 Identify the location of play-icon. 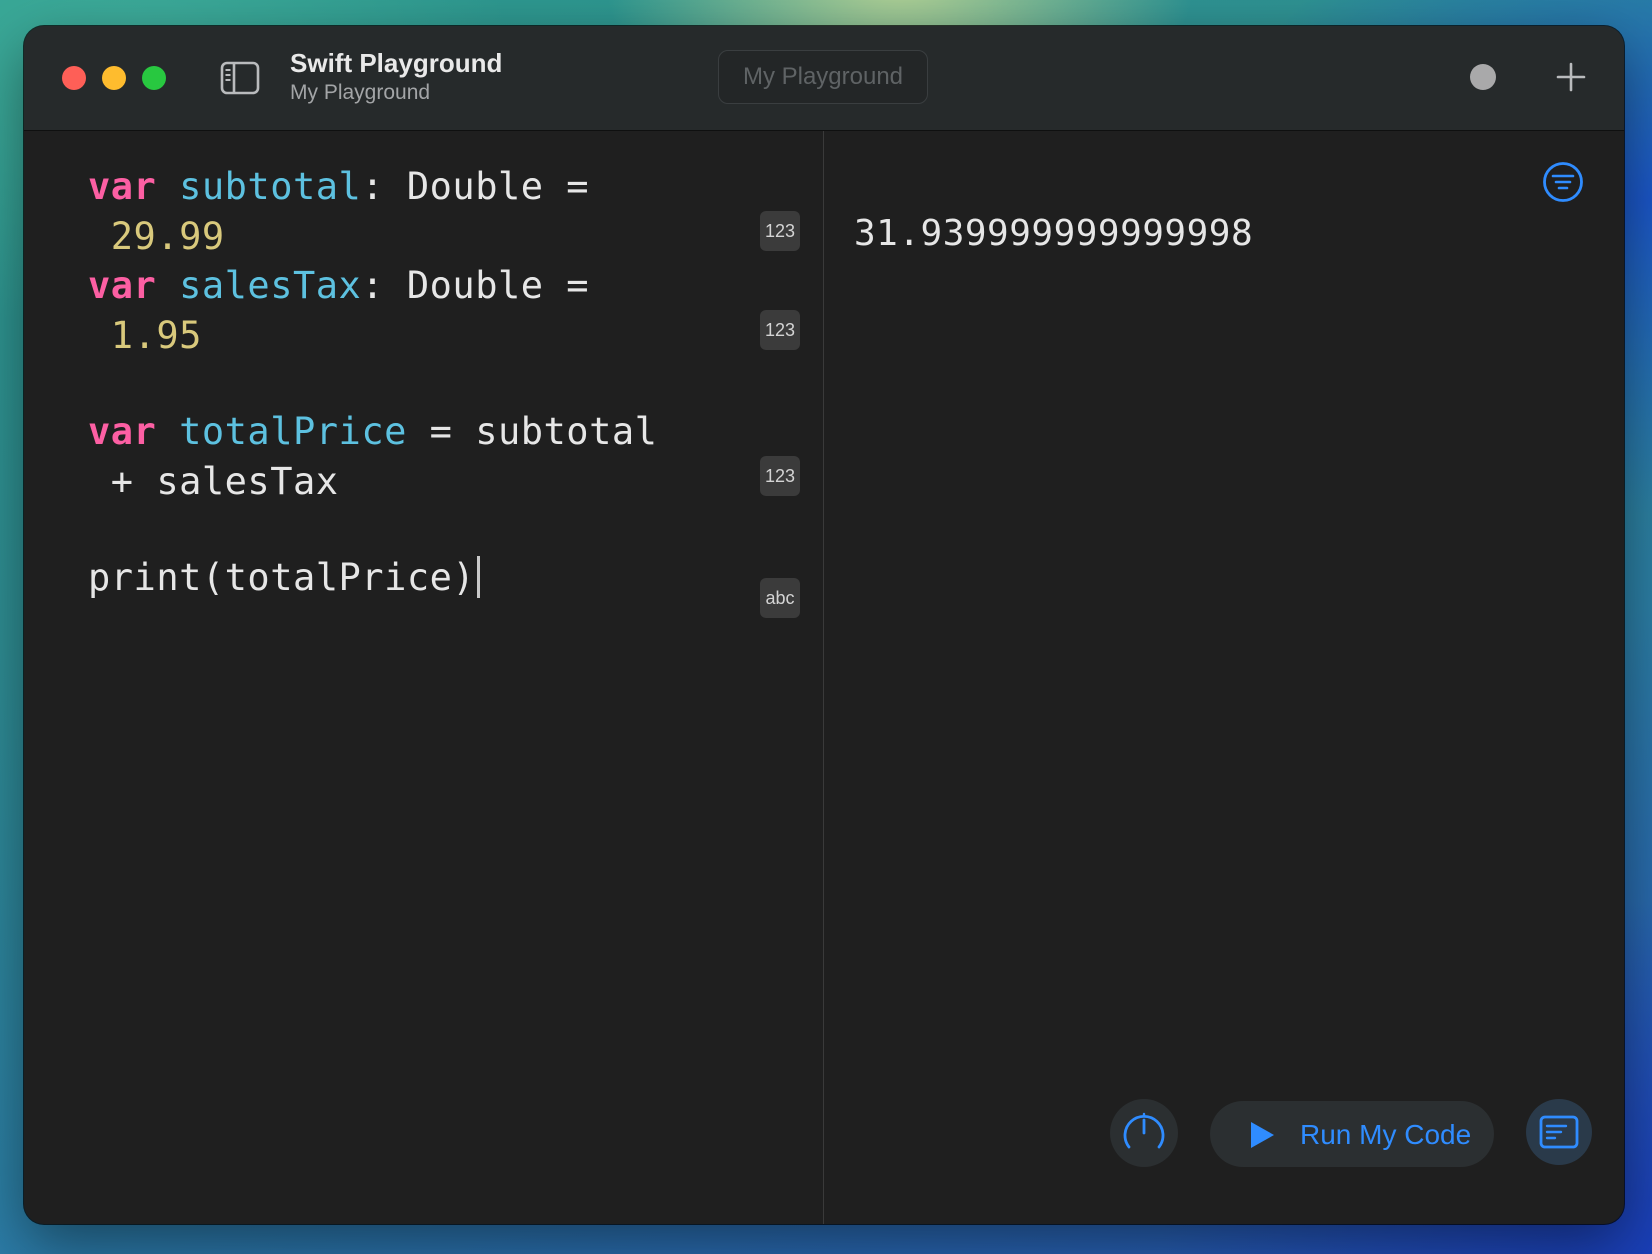
(1262, 1135).